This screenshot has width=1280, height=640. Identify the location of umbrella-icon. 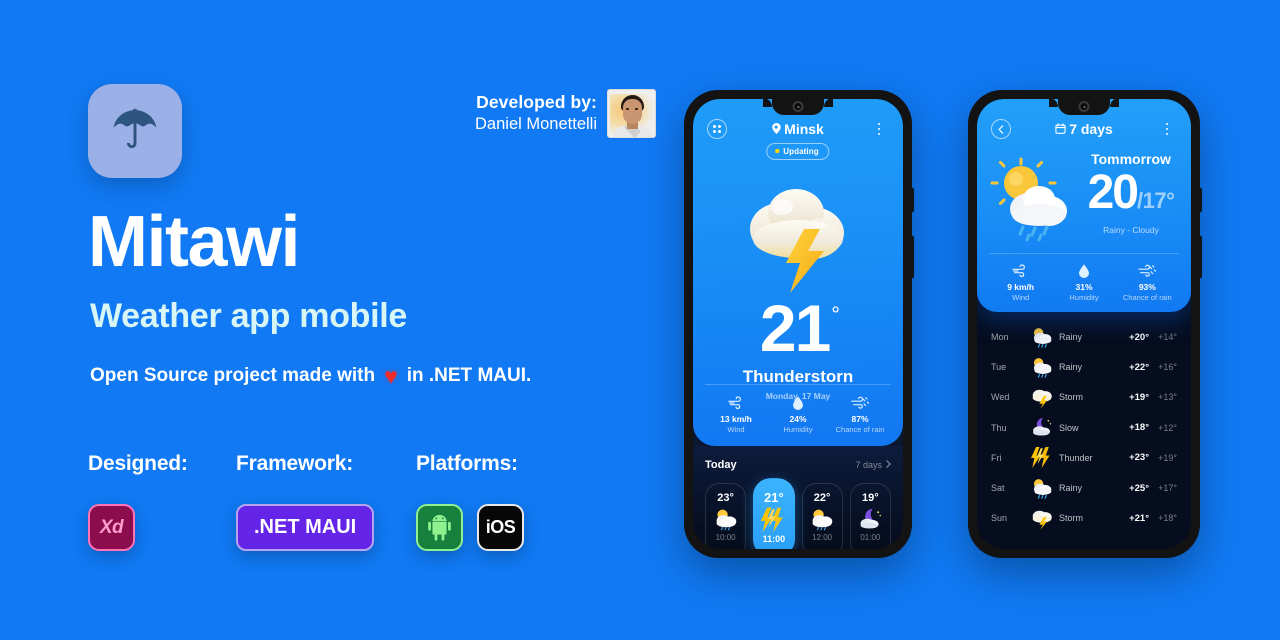
(135, 131).